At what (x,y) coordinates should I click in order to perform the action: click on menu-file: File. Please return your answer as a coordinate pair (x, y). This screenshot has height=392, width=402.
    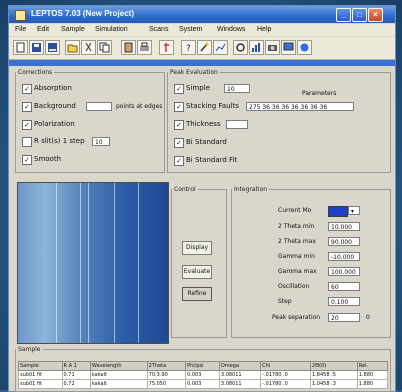
    Looking at the image, I should click on (20, 29).